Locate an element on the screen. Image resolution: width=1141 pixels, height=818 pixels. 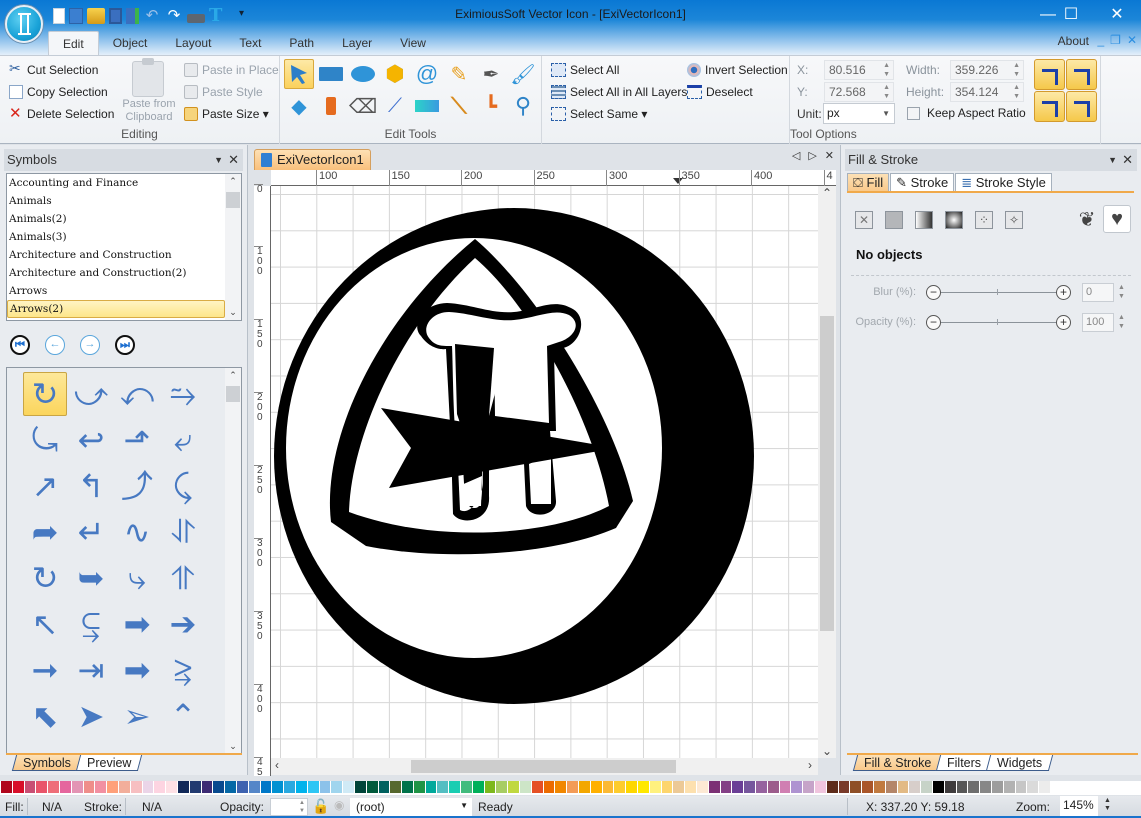
pen-tool: ✒ is located at coordinates (491, 74).